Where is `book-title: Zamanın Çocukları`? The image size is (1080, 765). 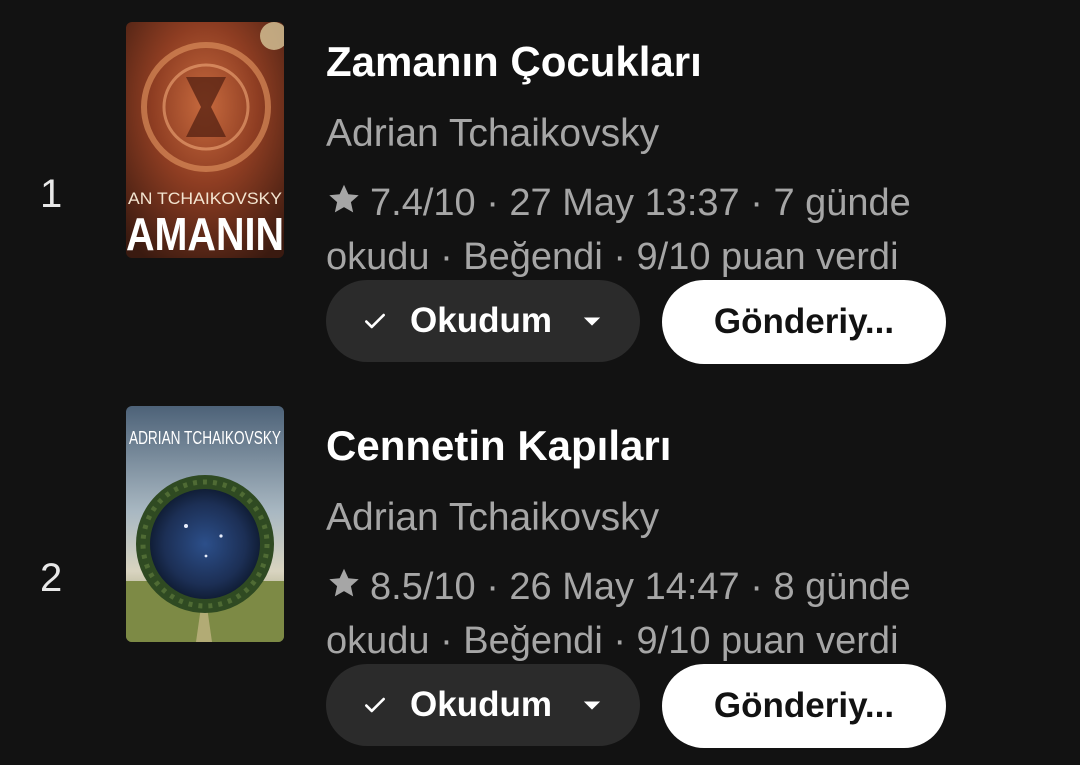
book-title: Zamanın Çocukları is located at coordinates (514, 62).